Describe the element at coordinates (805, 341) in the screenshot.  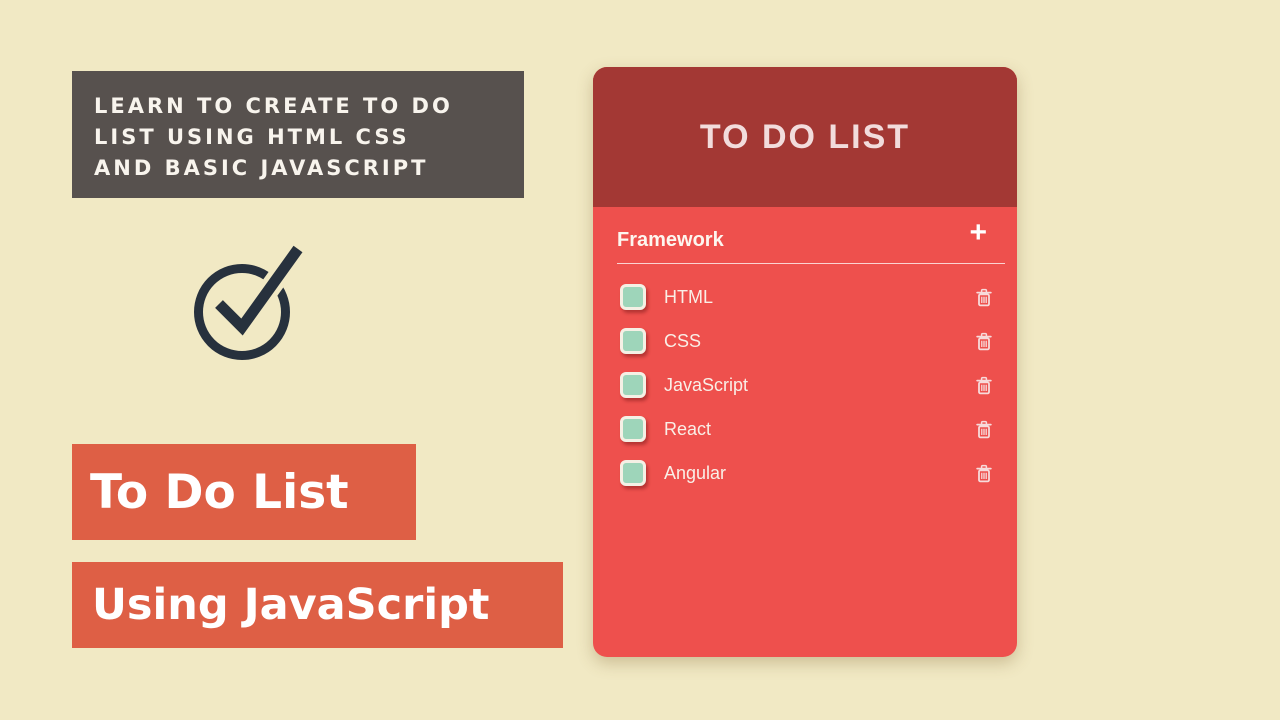
I see `todo-item-row: CSS` at that location.